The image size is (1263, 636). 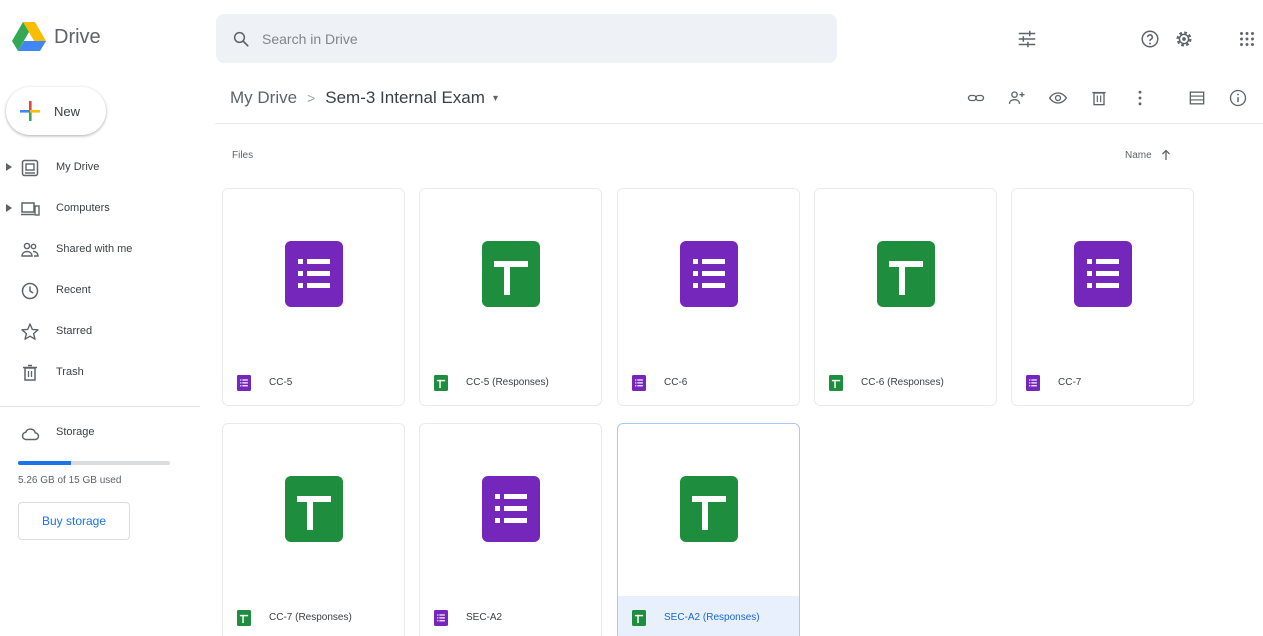 I want to click on sidebar-item-label: Shared with me, so click(x=94, y=249).